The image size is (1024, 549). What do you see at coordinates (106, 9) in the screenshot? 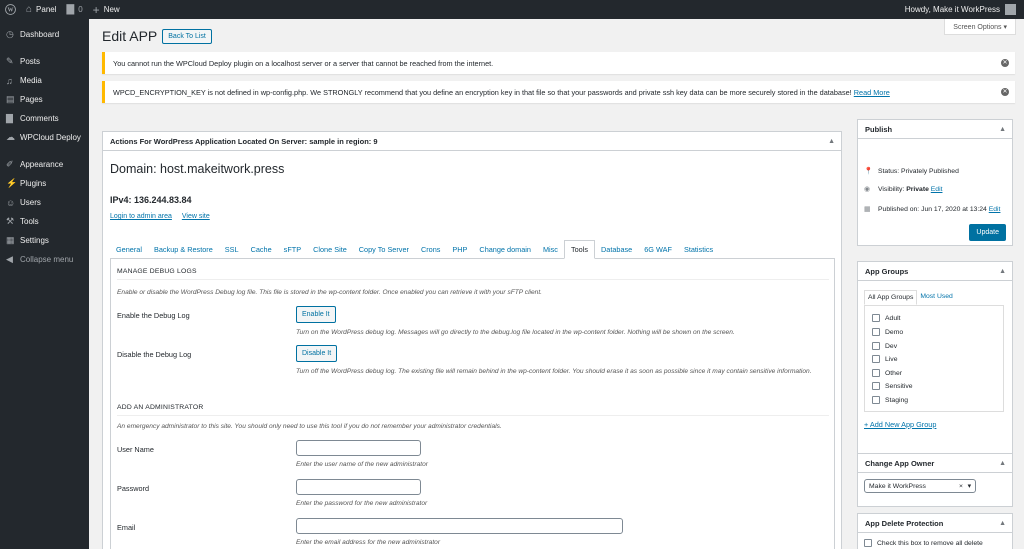
I see `new-content-link: + New` at bounding box center [106, 9].